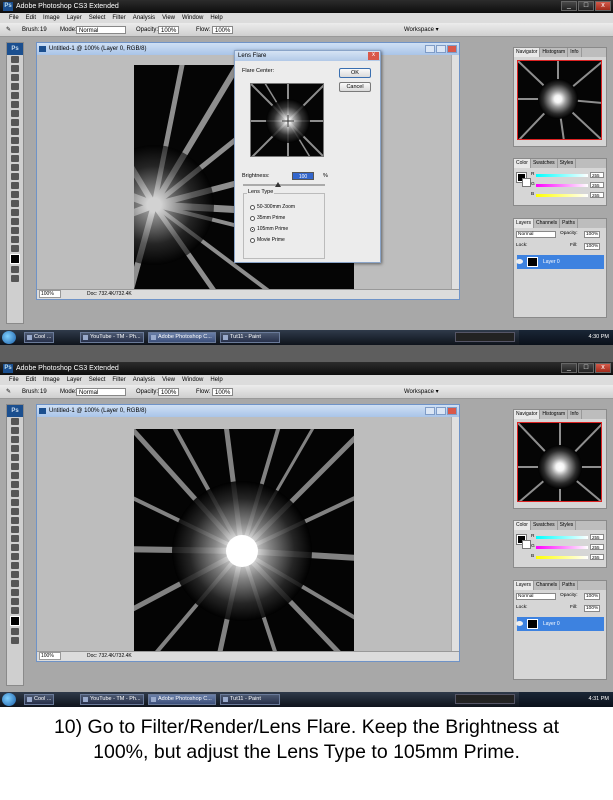 Image resolution: width=613 pixels, height=800 pixels. Describe the element at coordinates (168, 18) in the screenshot. I see `menu-view: View` at that location.